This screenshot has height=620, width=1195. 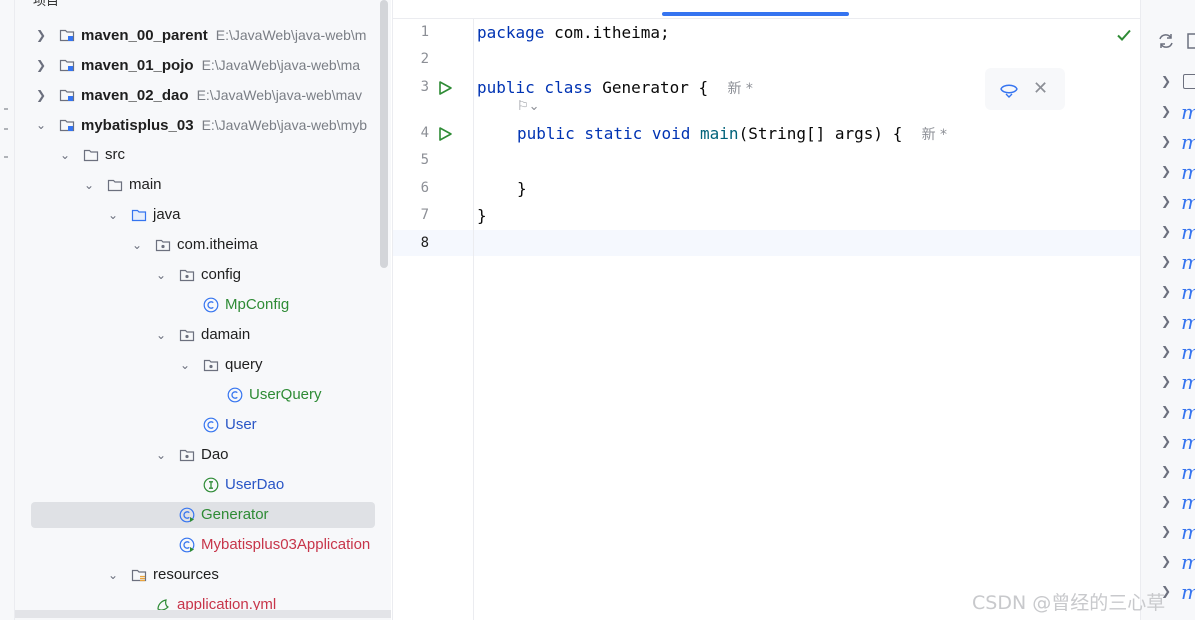 I want to click on tree-item-label: maven_00_parent, so click(x=144, y=35).